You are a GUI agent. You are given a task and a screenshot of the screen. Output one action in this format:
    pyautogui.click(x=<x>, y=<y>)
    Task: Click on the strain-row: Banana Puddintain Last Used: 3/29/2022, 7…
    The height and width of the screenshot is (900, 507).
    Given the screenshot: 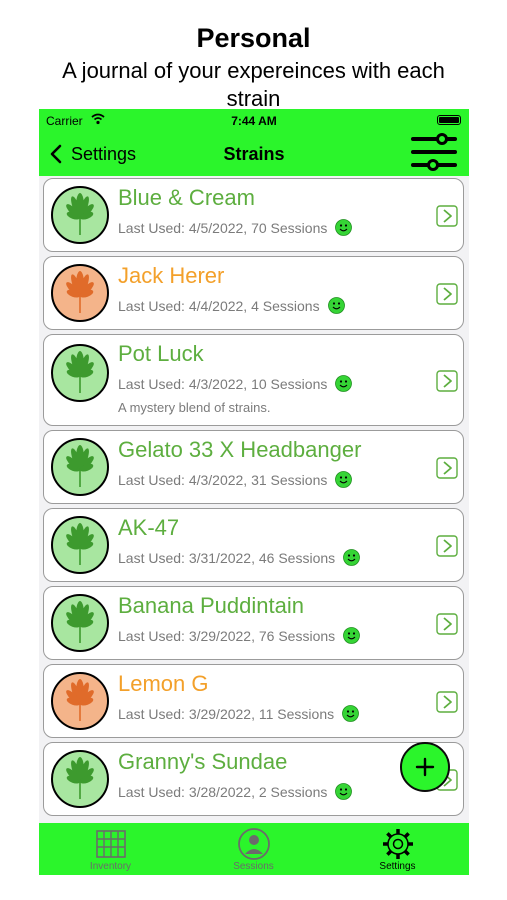 What is the action you would take?
    pyautogui.click(x=253, y=623)
    